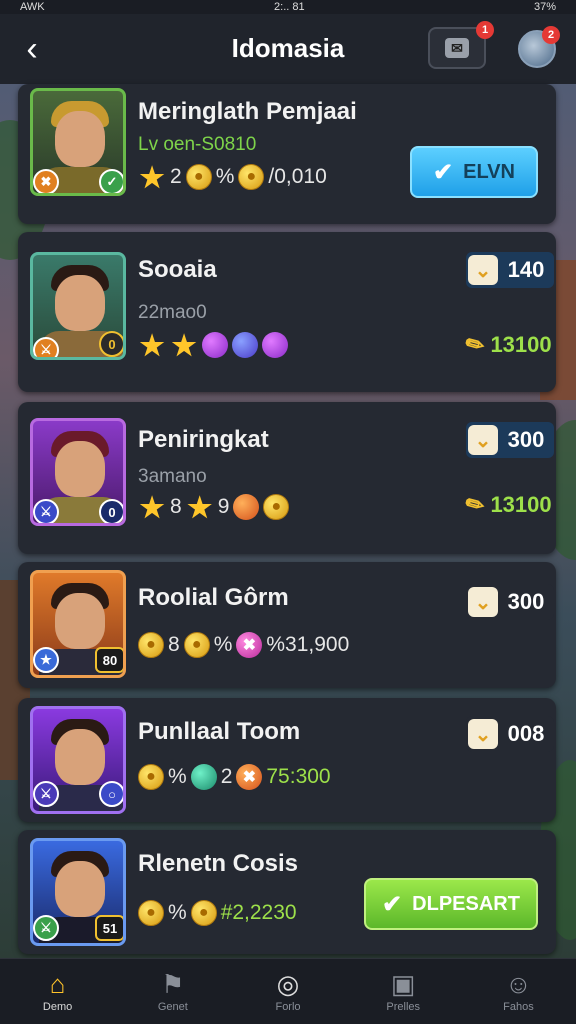 The height and width of the screenshot is (1024, 576). I want to click on reward-value: 8, so click(174, 644).